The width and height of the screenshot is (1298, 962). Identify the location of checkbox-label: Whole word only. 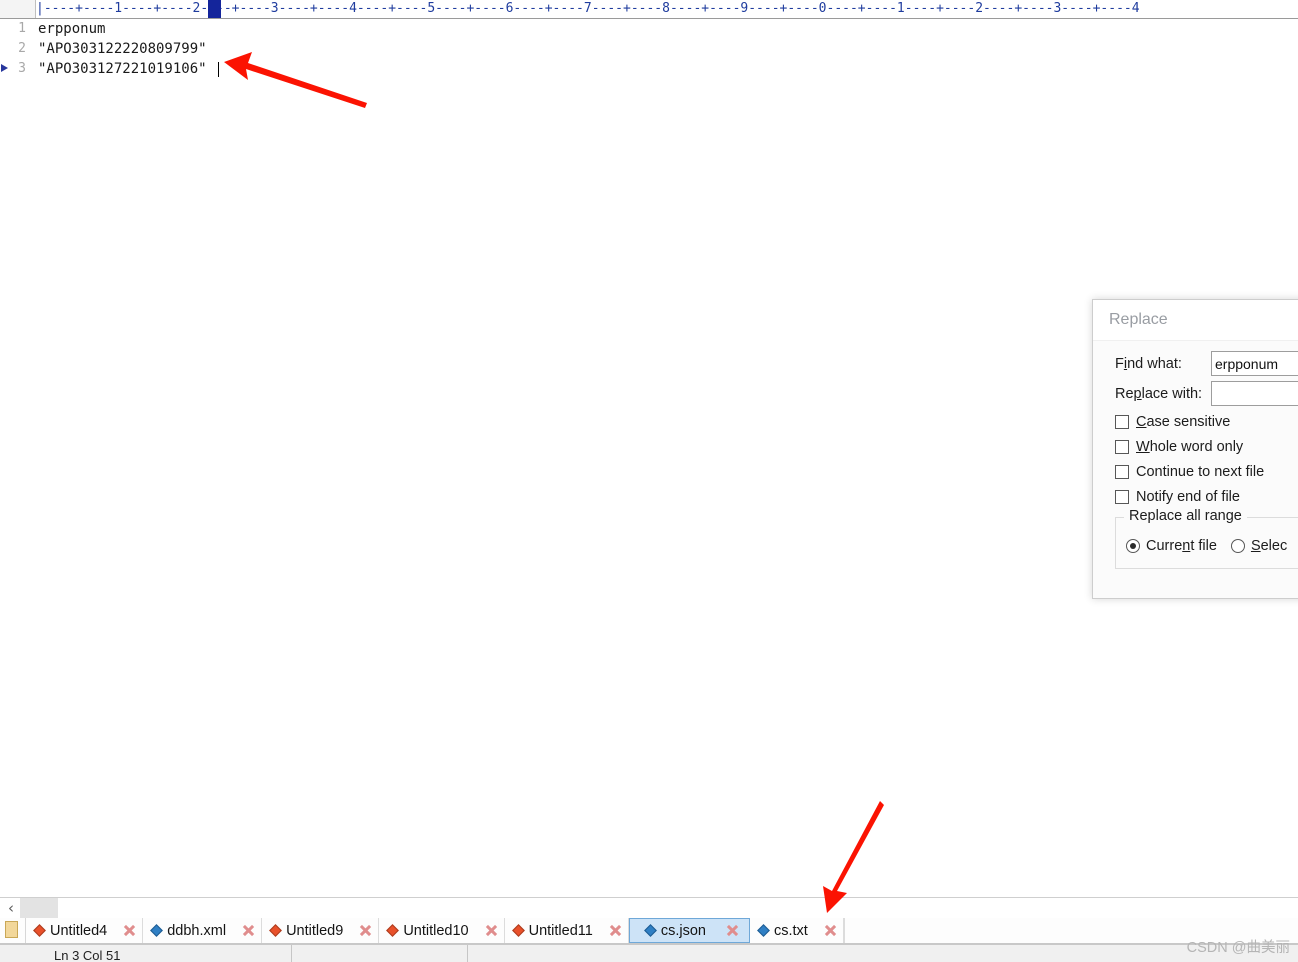
(1189, 447).